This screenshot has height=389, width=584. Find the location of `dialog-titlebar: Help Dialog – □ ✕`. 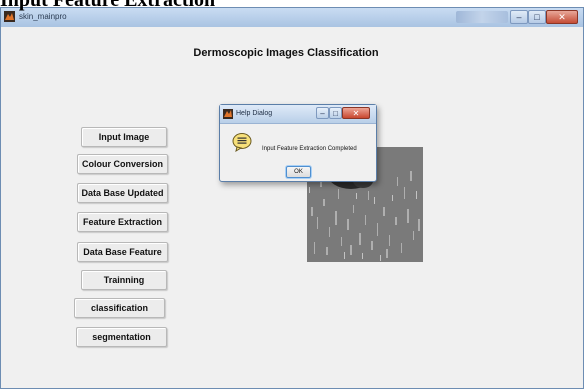

dialog-titlebar: Help Dialog – □ ✕ is located at coordinates (298, 114).